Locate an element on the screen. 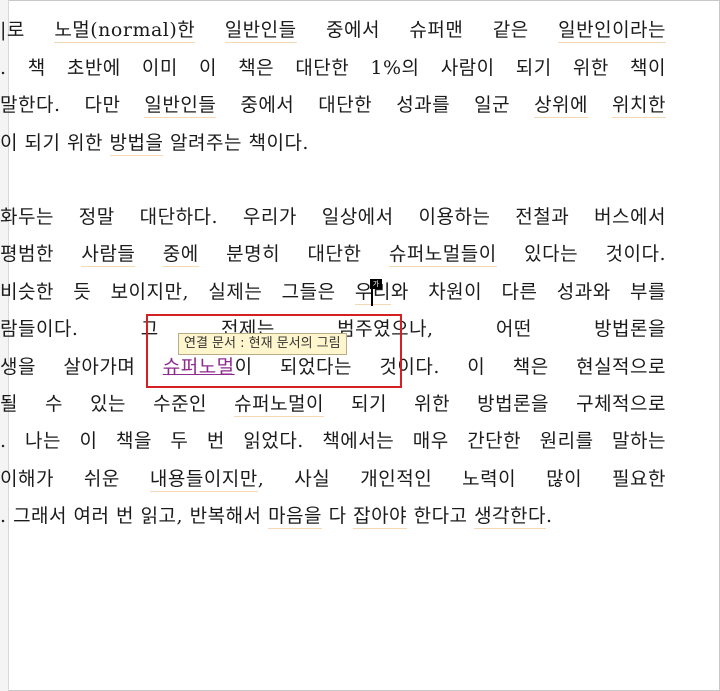 The width and height of the screenshot is (720, 691). text-run: 알려주는 책이다. is located at coordinates (236, 143).